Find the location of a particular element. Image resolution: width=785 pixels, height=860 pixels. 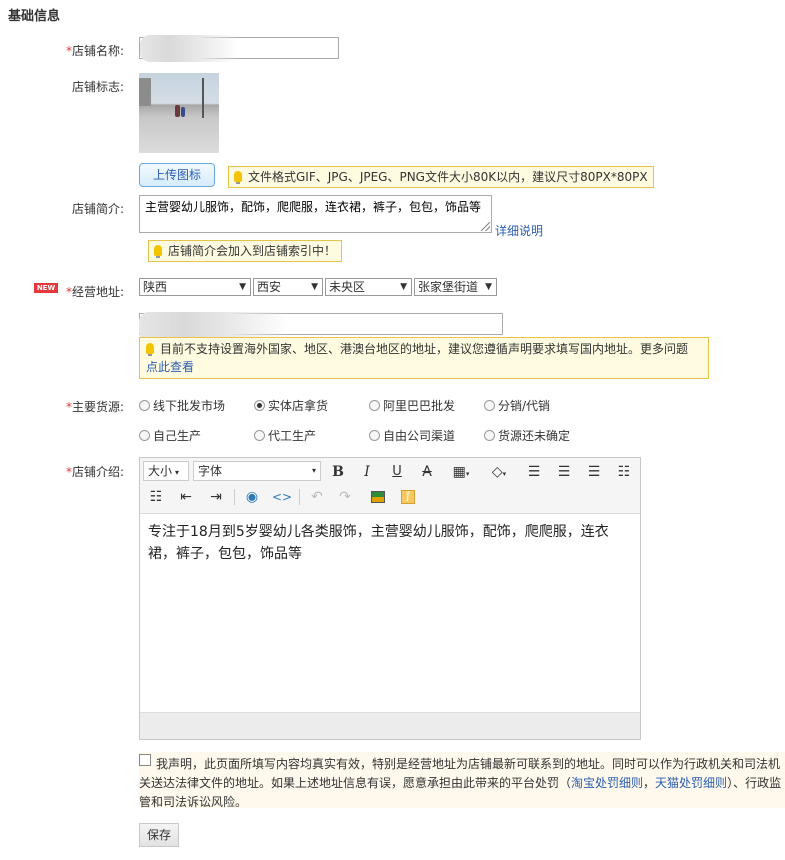

italic-icon: I is located at coordinates (367, 472).